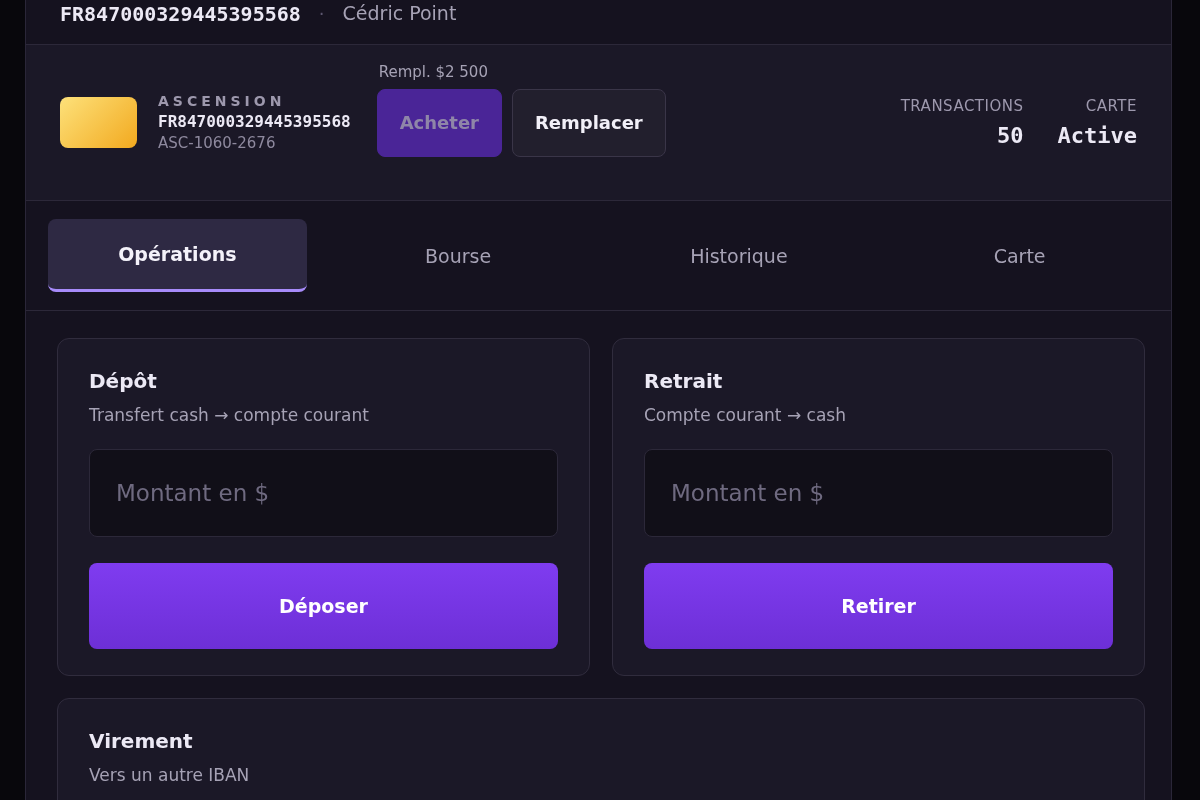 The image size is (1200, 800). Describe the element at coordinates (323, 606) in the screenshot. I see `action-button: Déposer` at that location.